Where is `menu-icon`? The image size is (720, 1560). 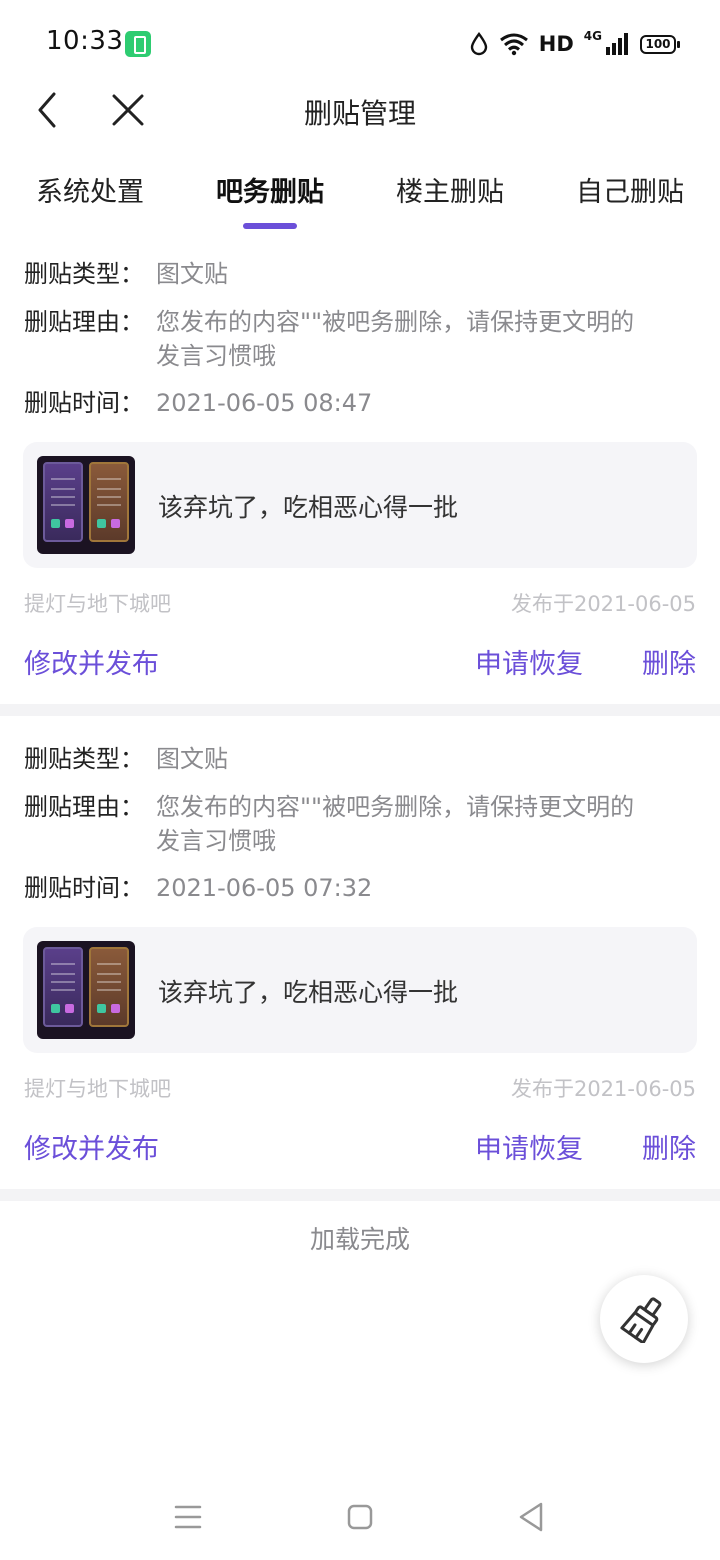
menu-icon is located at coordinates (188, 1517).